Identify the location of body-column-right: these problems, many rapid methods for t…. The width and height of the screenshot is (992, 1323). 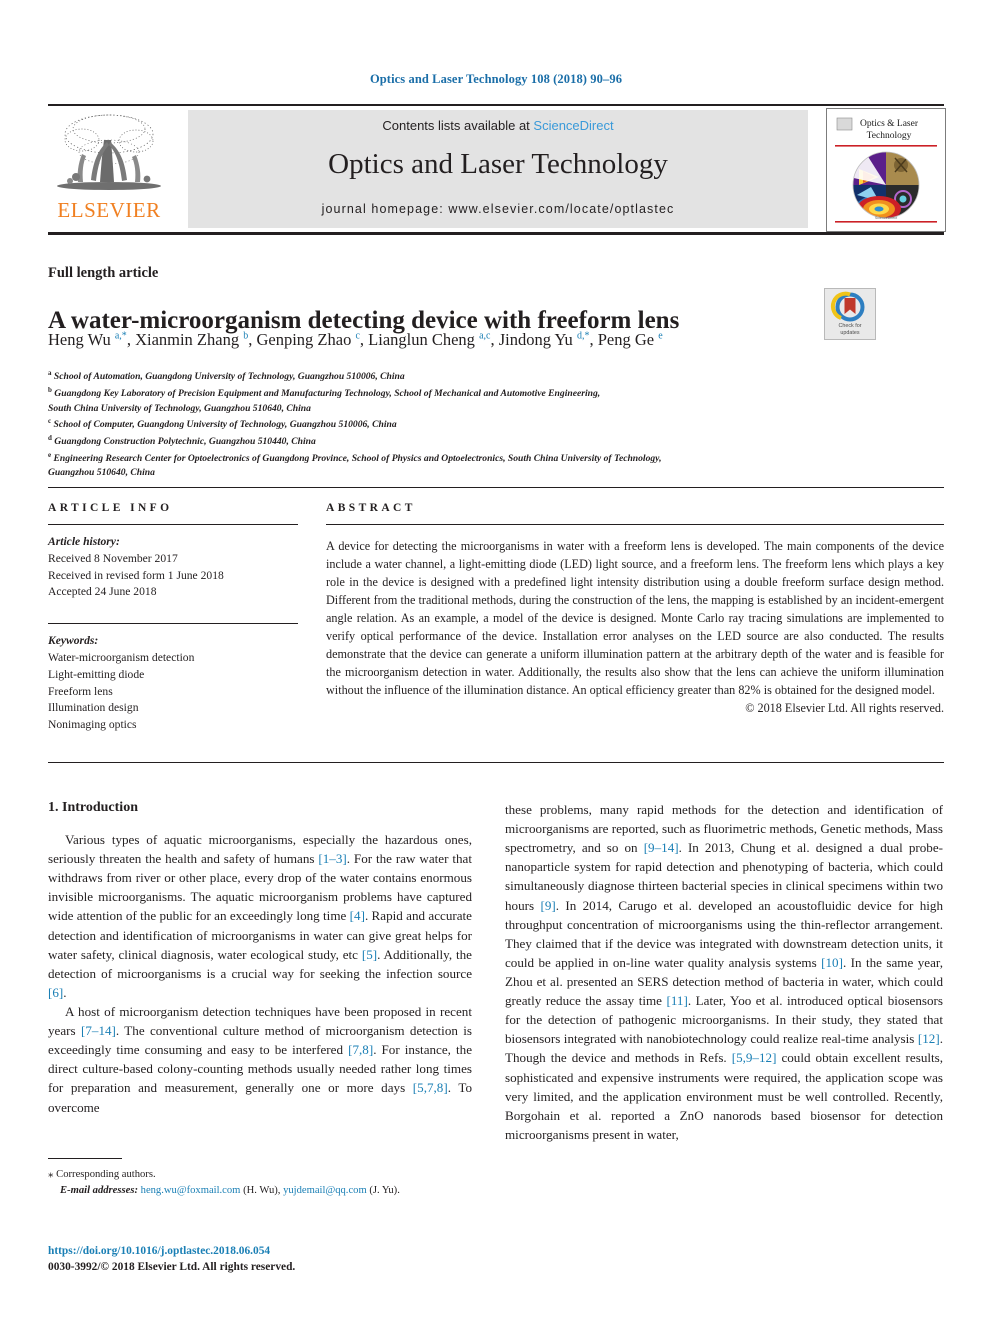
(724, 972).